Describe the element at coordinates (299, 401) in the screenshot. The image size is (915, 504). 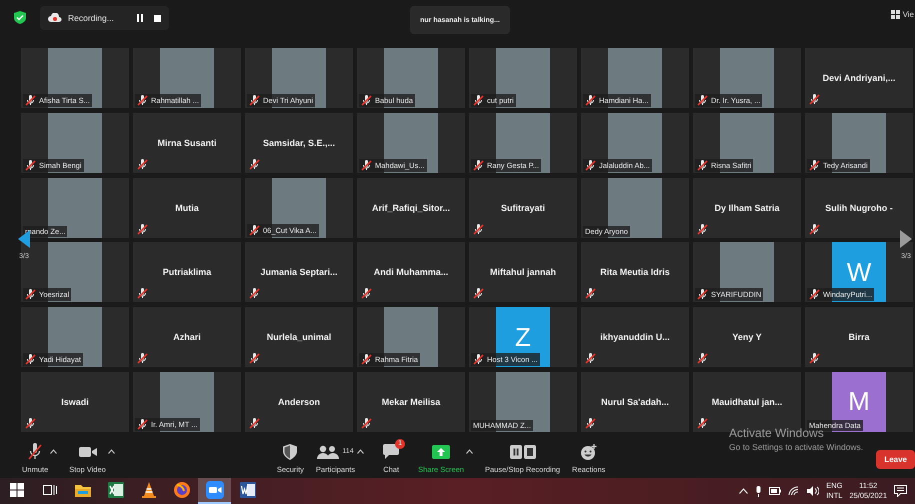
I see `participant-name: Anderson` at that location.